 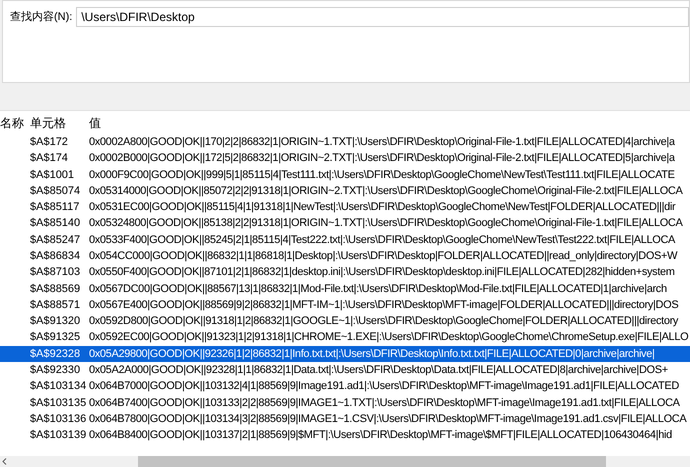 What do you see at coordinates (58, 435) in the screenshot?
I see `cell-reference: $A$103139` at bounding box center [58, 435].